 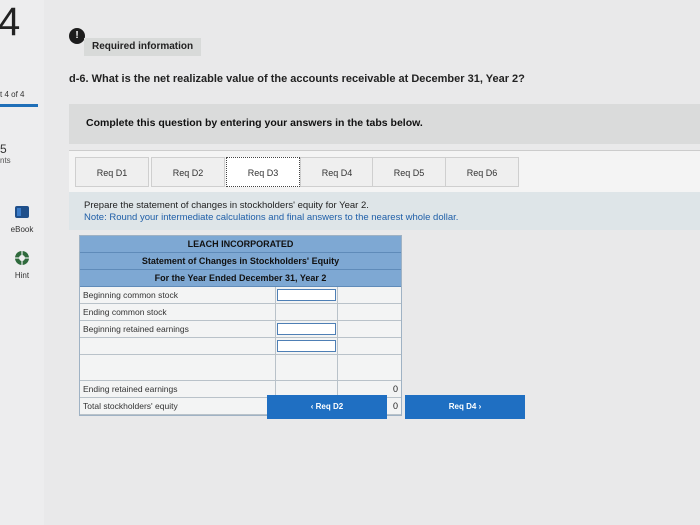 What do you see at coordinates (10, 22) in the screenshot?
I see `question-number: 4` at bounding box center [10, 22].